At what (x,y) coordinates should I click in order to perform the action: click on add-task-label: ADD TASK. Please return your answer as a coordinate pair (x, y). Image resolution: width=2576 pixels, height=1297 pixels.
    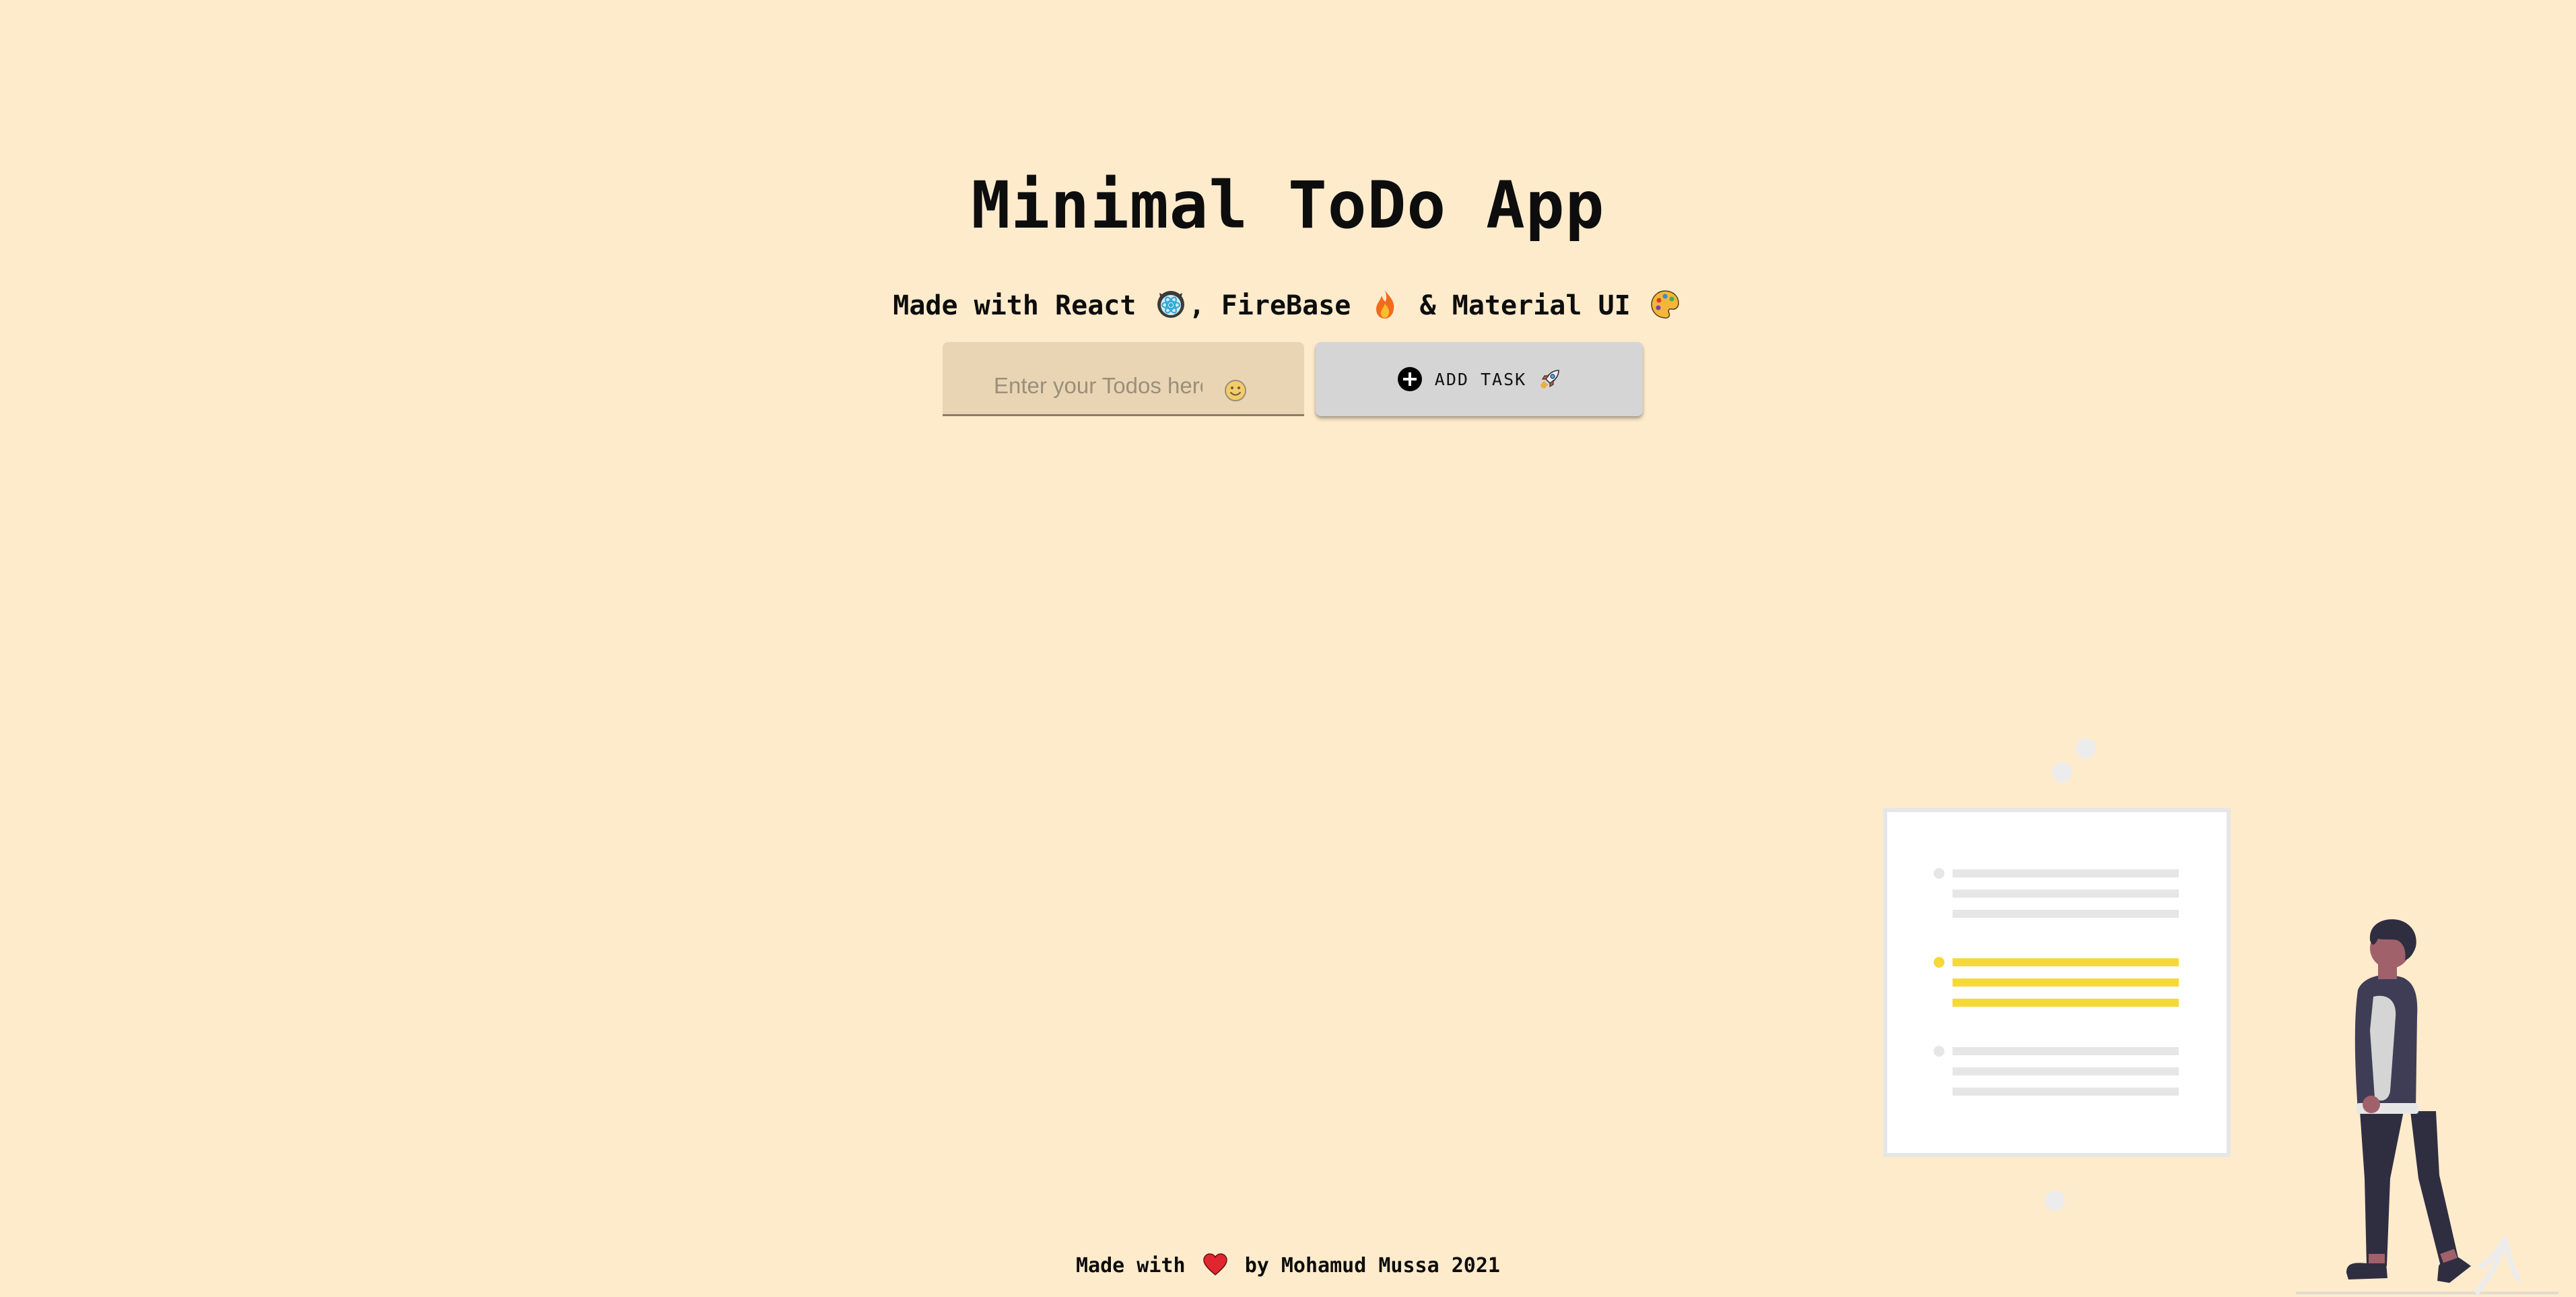
    Looking at the image, I should click on (1480, 379).